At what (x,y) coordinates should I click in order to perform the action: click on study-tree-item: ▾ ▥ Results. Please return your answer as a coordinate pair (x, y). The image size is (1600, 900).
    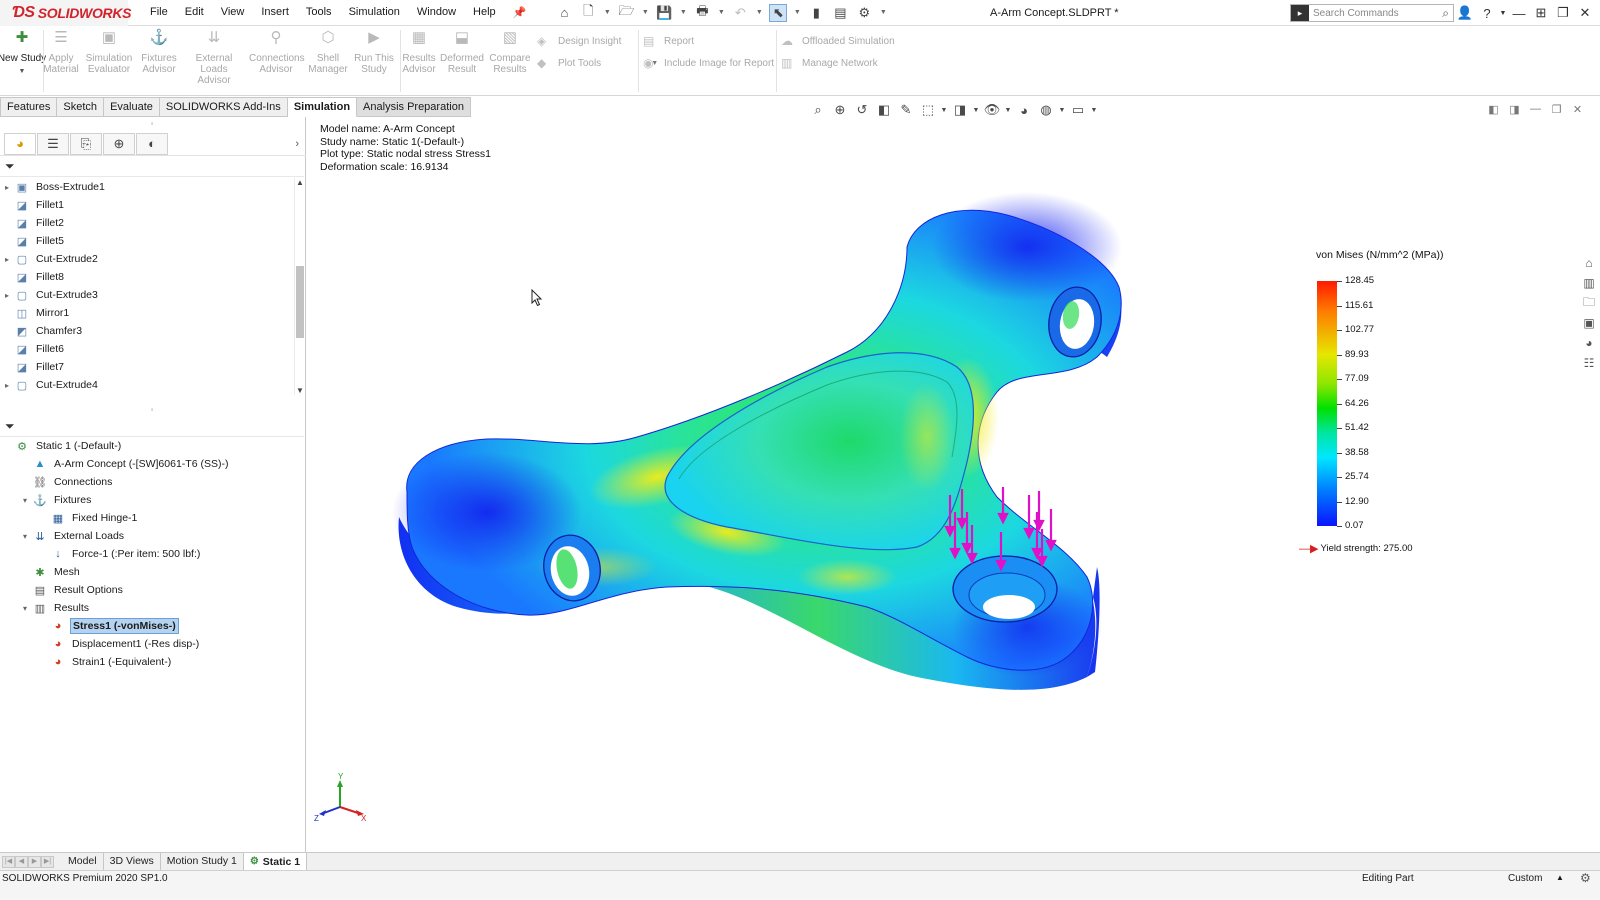
    Looking at the image, I should click on (147, 608).